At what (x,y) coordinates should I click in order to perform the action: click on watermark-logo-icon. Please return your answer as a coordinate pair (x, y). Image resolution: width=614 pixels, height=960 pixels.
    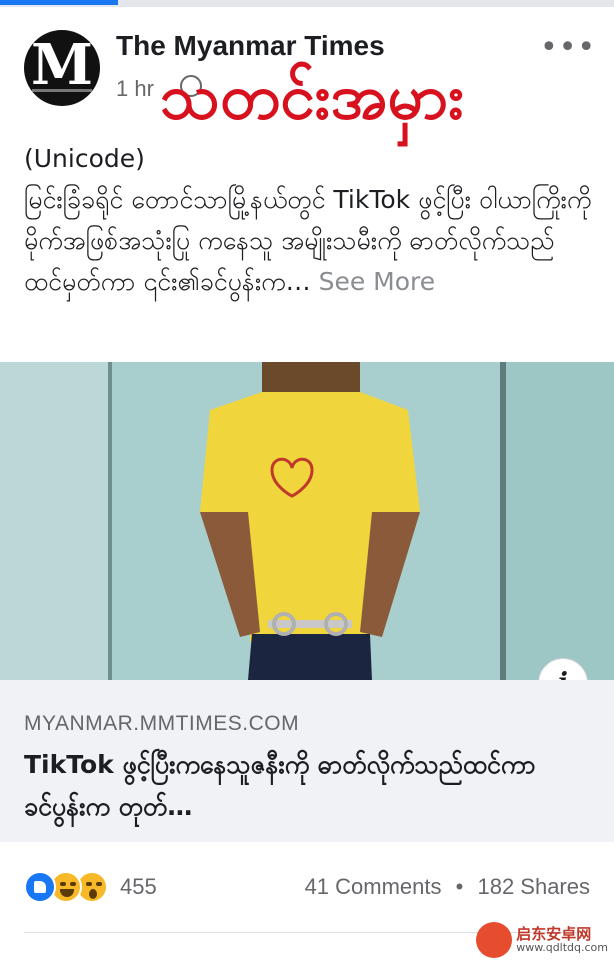
    Looking at the image, I should click on (494, 940).